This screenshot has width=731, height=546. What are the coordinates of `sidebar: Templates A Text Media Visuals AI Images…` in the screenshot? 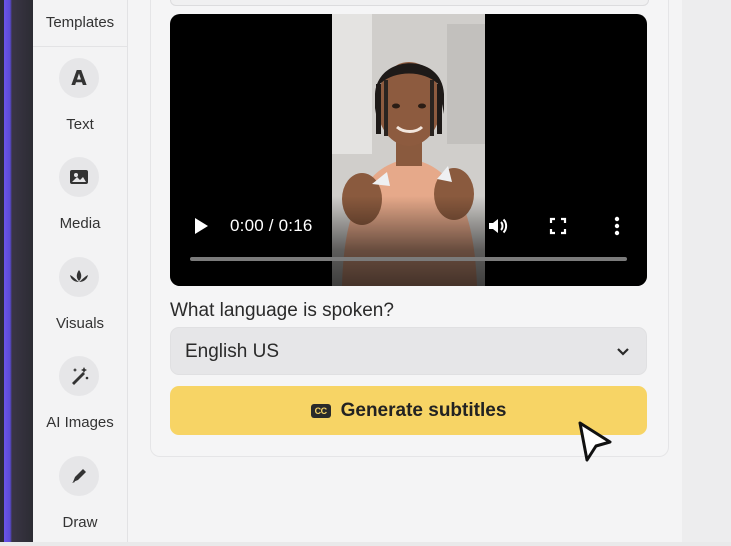 It's located at (80, 271).